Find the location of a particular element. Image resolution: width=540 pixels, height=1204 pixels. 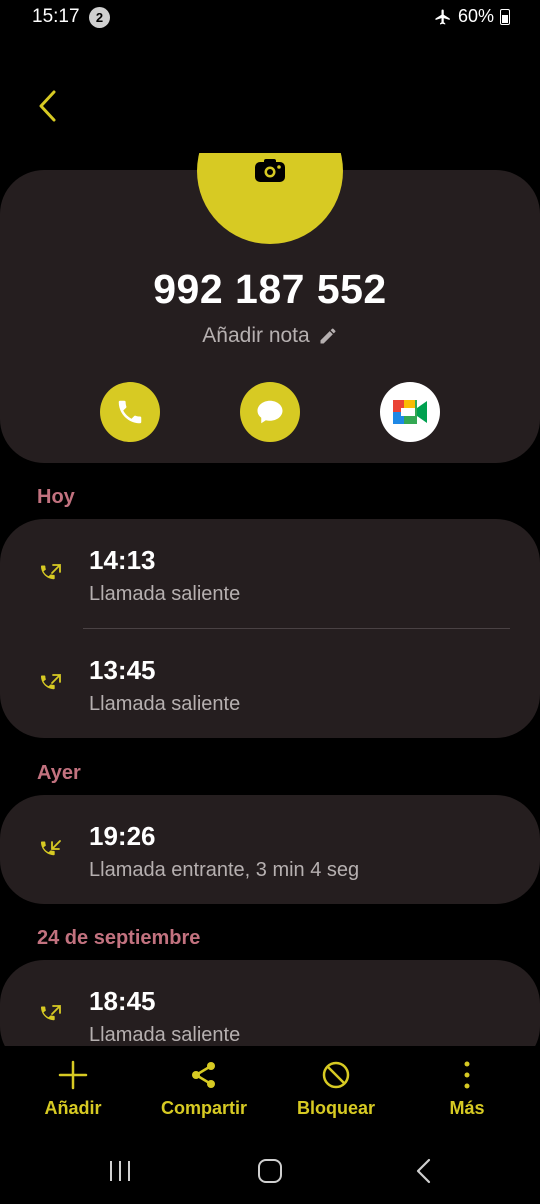

chat-bubble-icon is located at coordinates (270, 412).